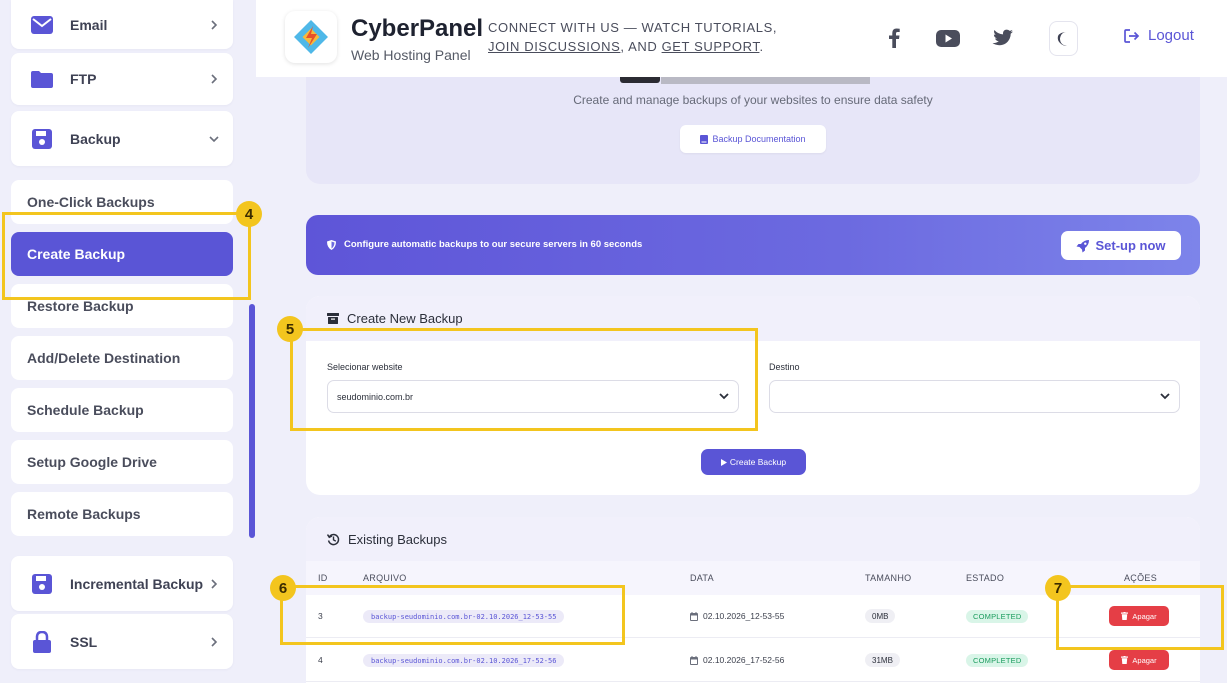 The image size is (1227, 683). I want to click on backup-documentation-button: Backup Documentation, so click(753, 139).